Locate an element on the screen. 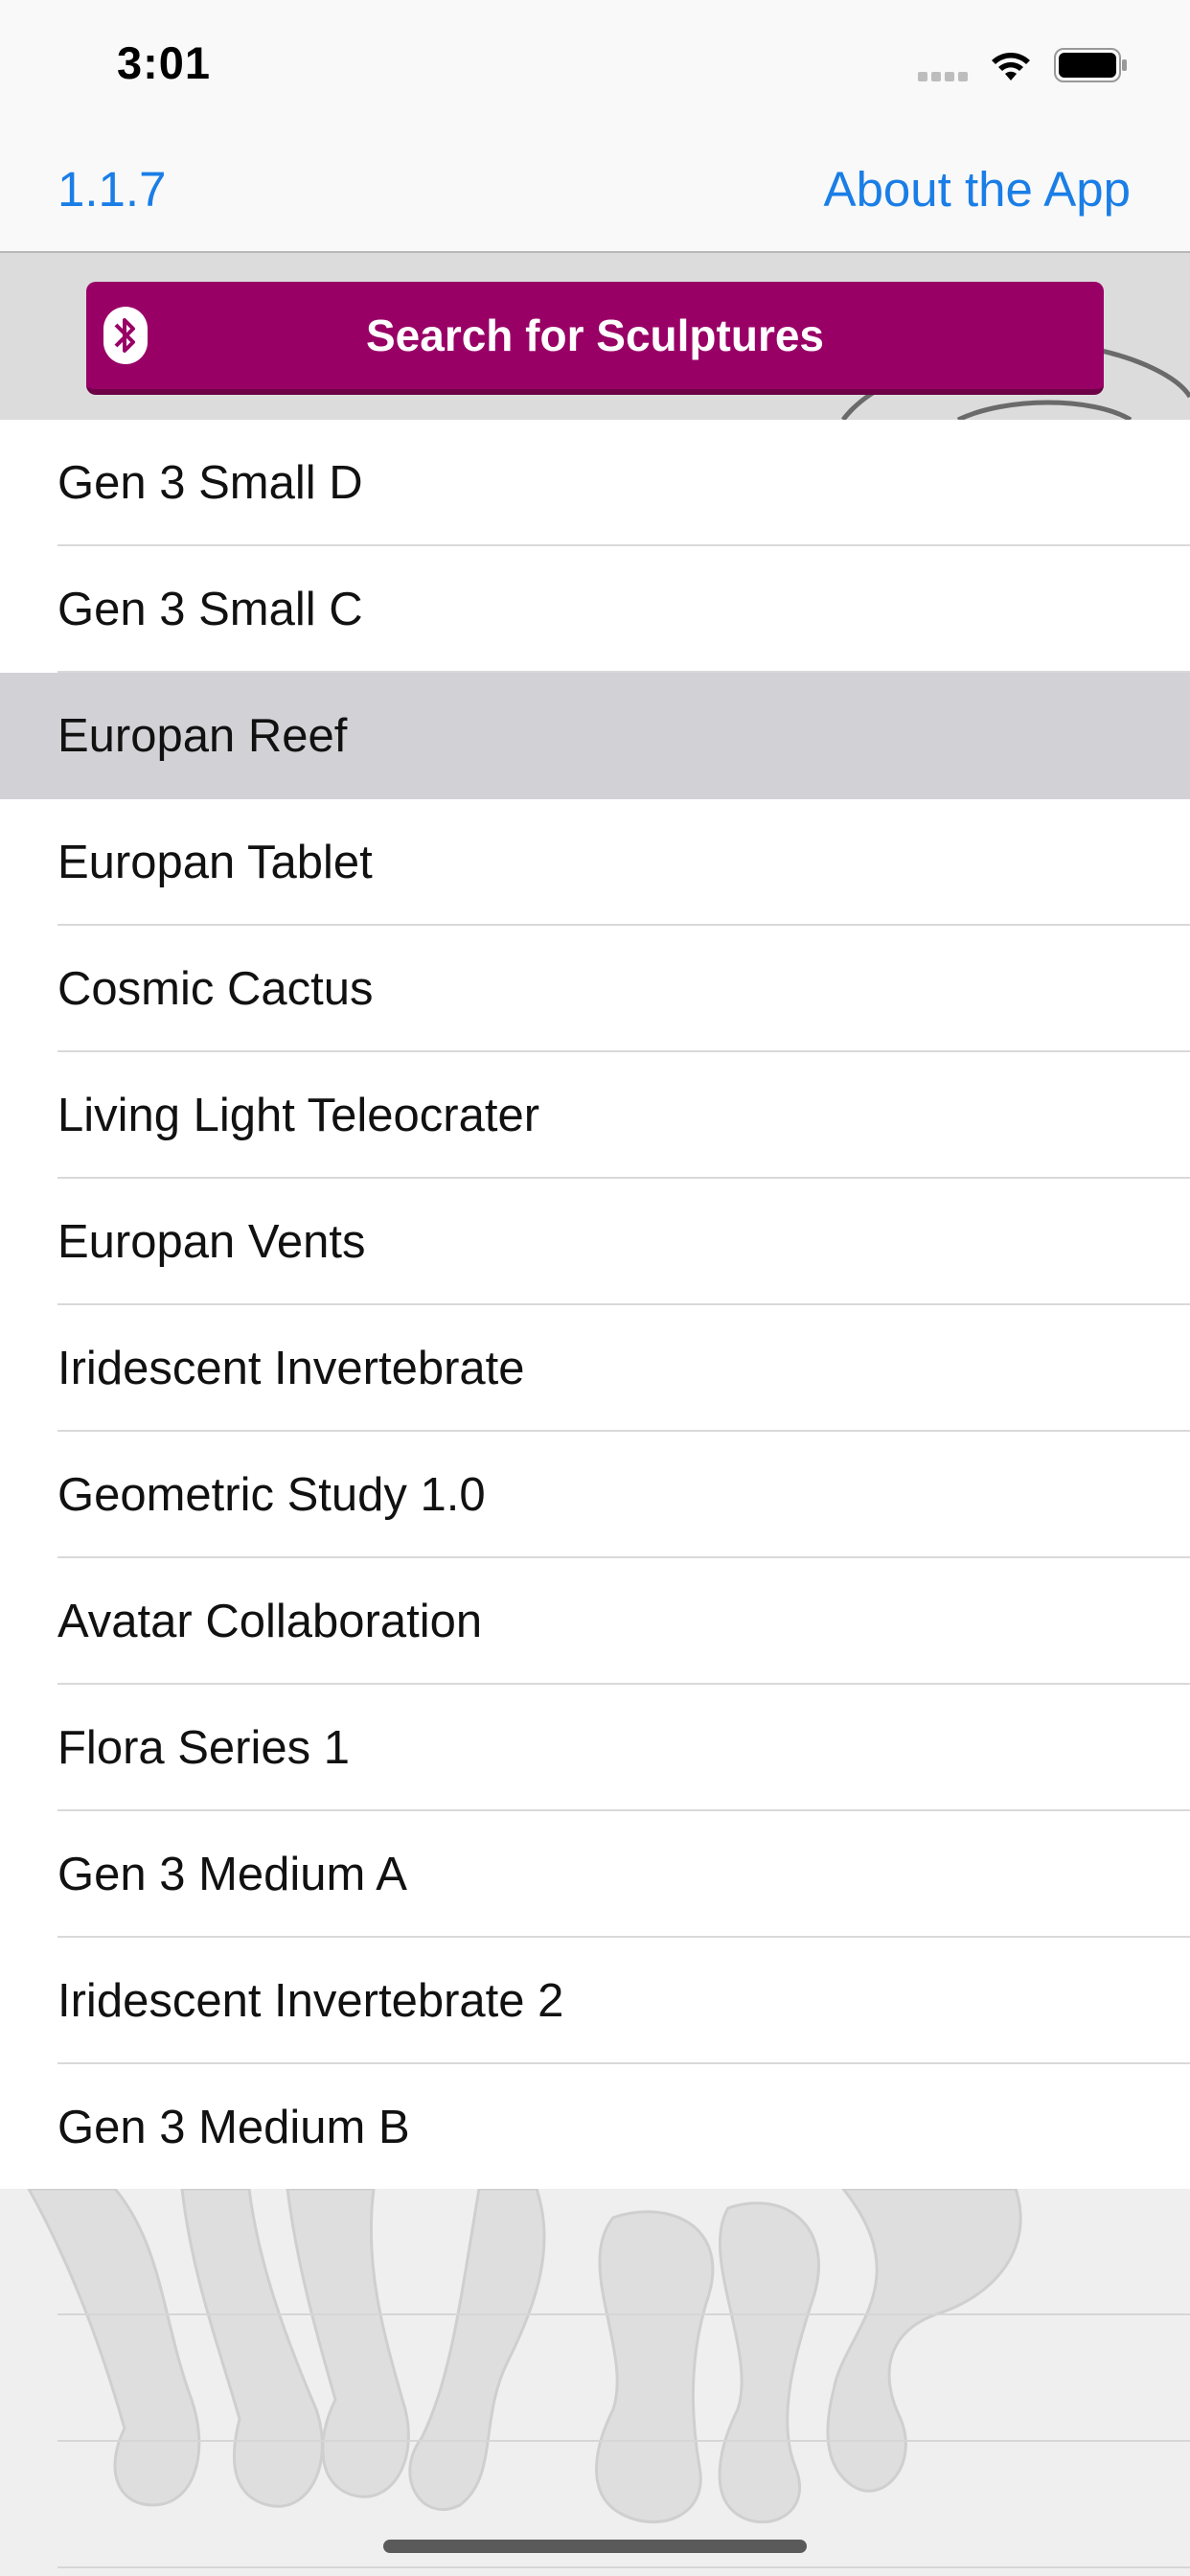 This screenshot has height=2576, width=1190. search-button-label: Search for Sculptures is located at coordinates (595, 335).